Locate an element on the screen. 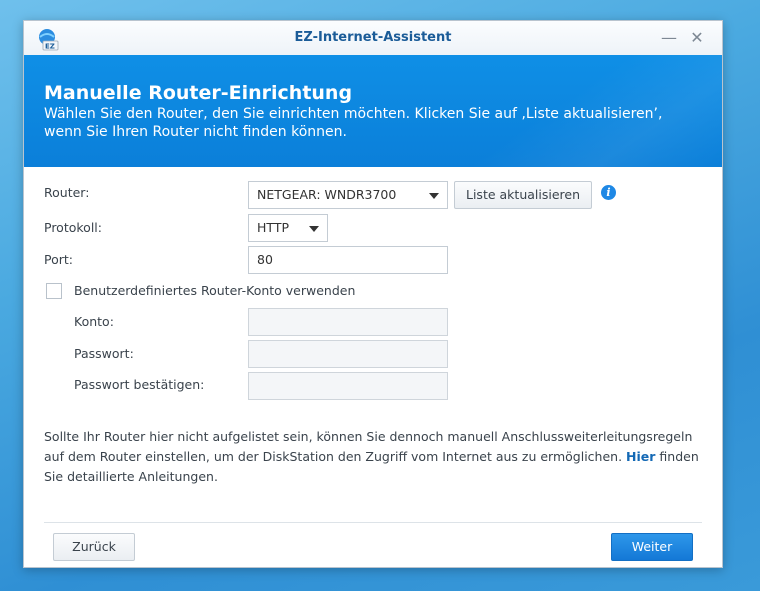  info-icon: i is located at coordinates (608, 192).